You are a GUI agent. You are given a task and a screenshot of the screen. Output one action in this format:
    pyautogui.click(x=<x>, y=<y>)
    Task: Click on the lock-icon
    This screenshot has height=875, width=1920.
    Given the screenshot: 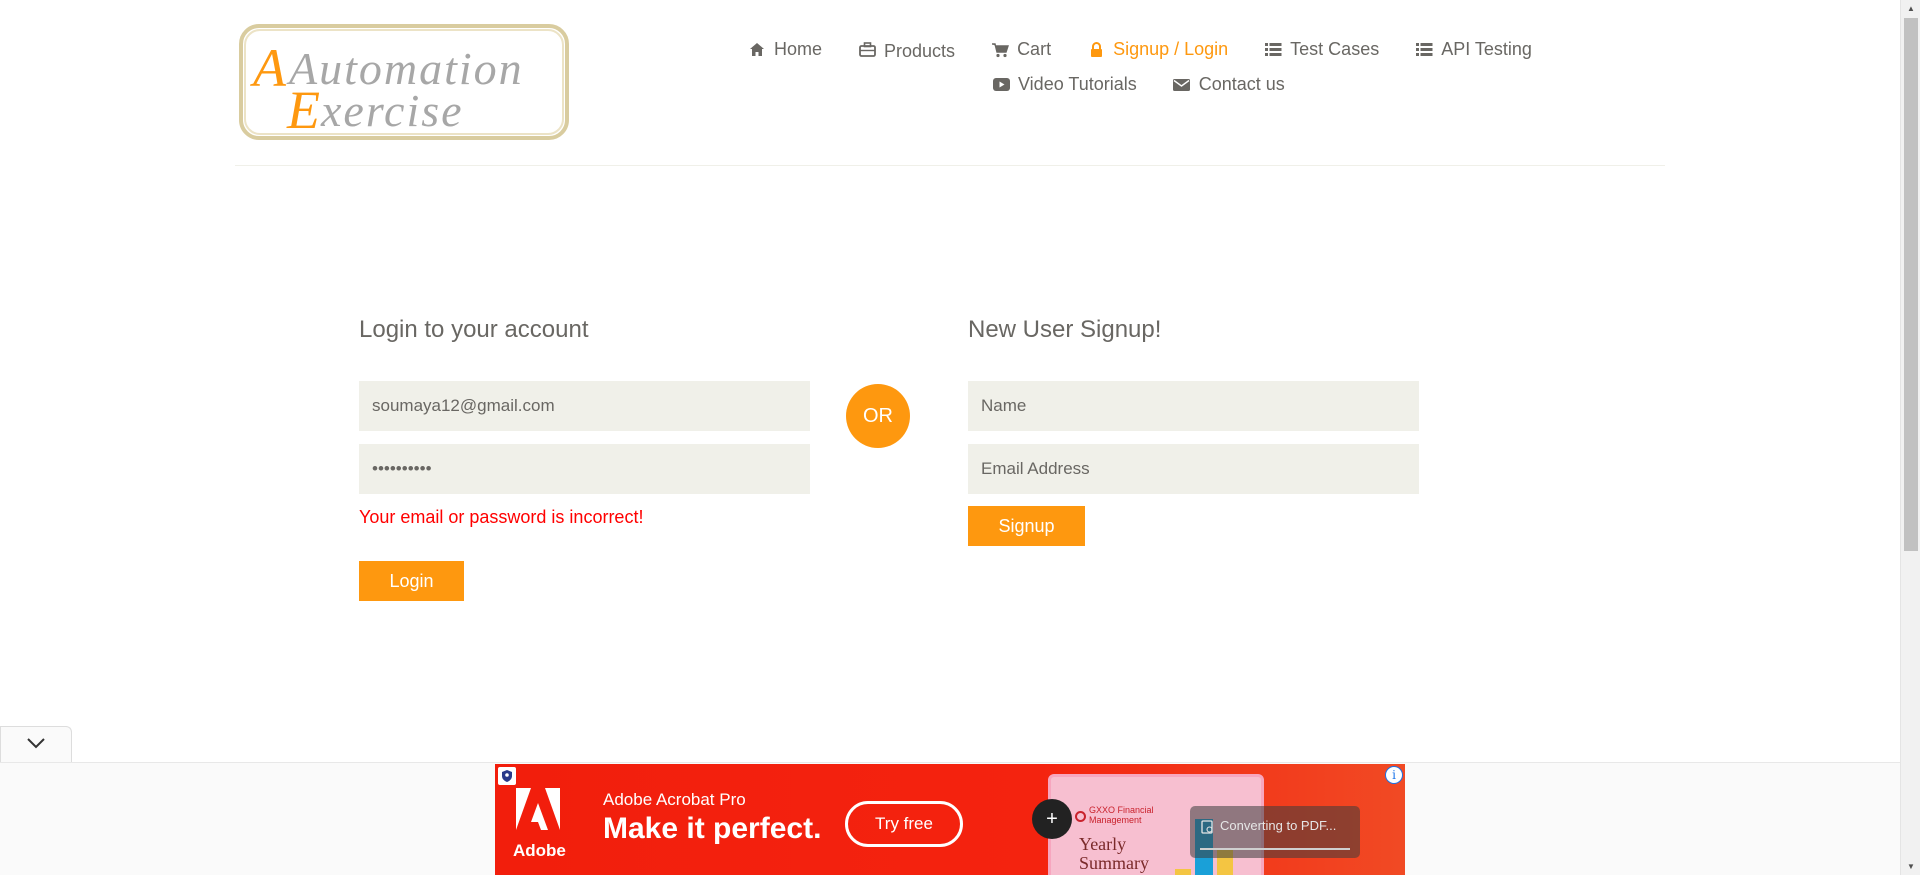 What is the action you would take?
    pyautogui.click(x=1096, y=50)
    